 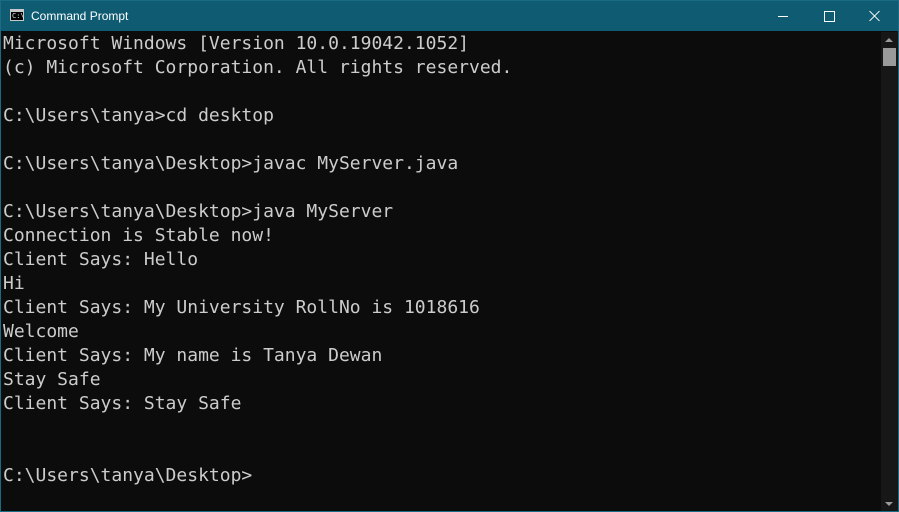 What do you see at coordinates (138, 115) in the screenshot?
I see `console-line: C:\Users\tanya>cd desktop` at bounding box center [138, 115].